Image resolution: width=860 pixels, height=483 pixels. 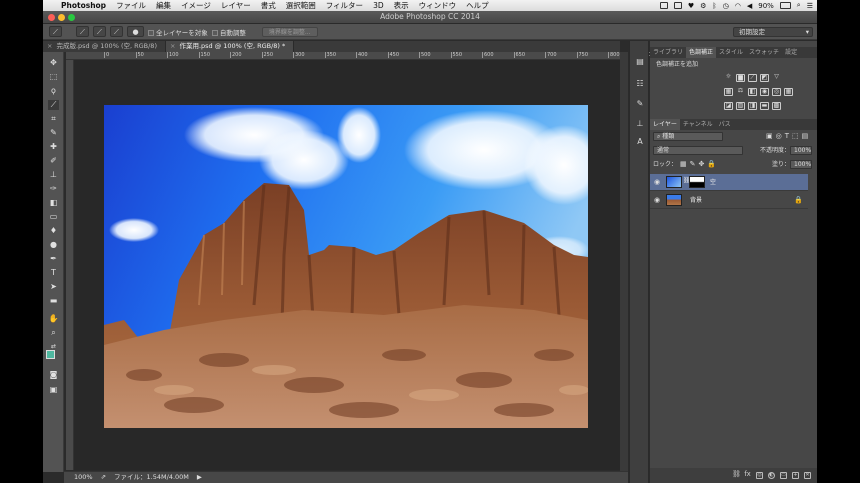 I want to click on menu-type: 書式, so click(x=268, y=5).